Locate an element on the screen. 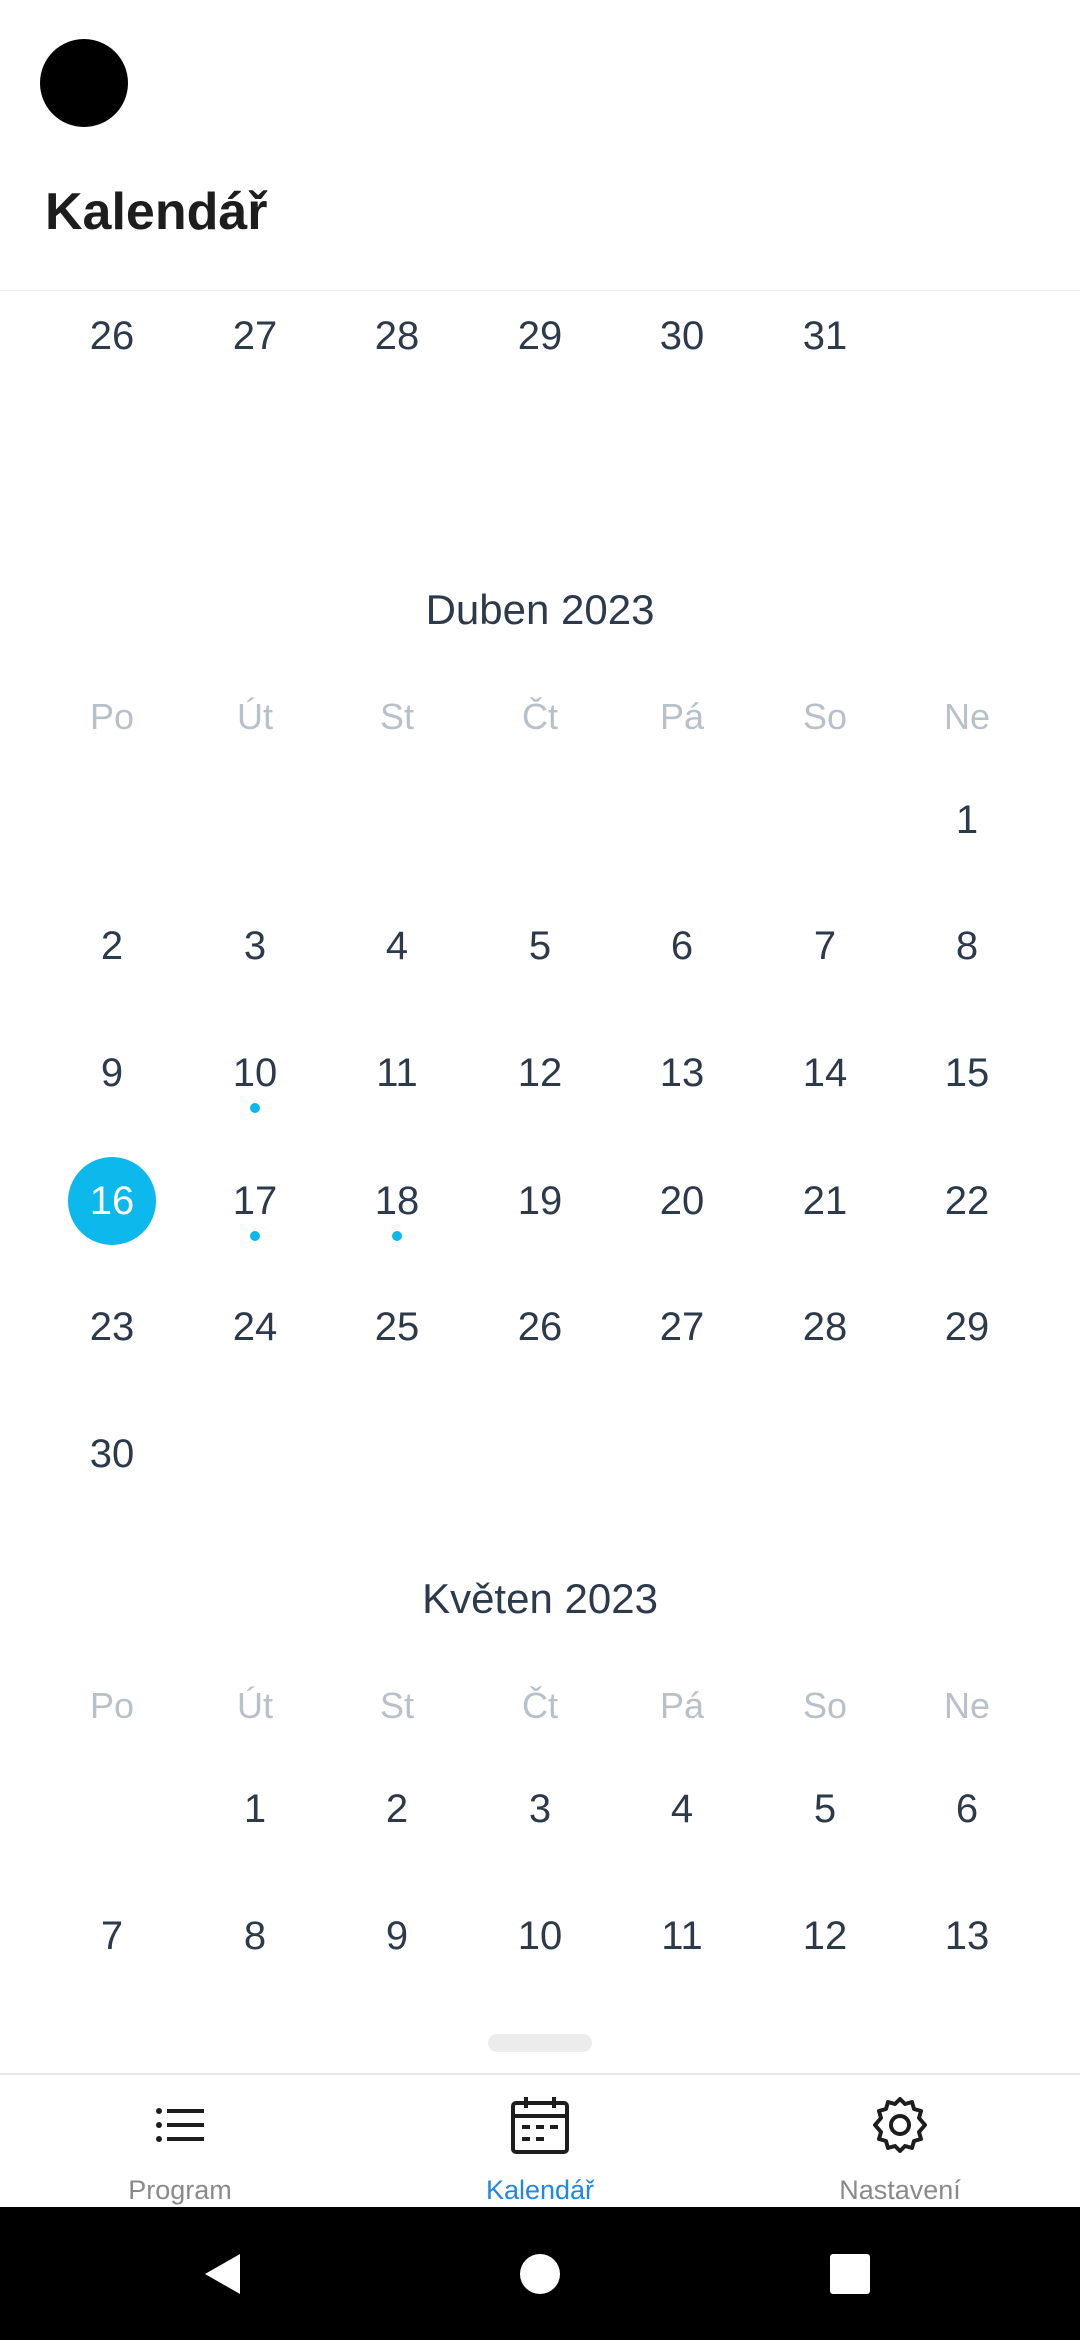  week-row: 2 3 4 5 6 7 8 is located at coordinates (540, 946).